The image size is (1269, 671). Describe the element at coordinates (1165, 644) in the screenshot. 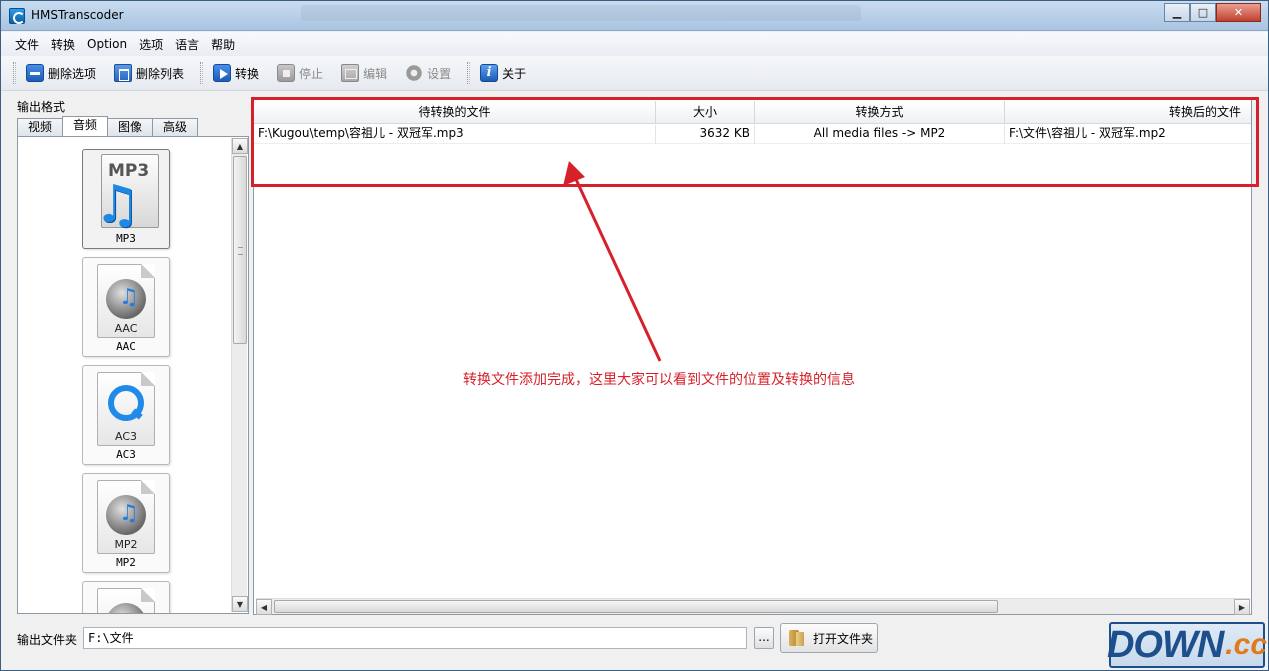

I see `watermark-down-text: DOWN` at that location.